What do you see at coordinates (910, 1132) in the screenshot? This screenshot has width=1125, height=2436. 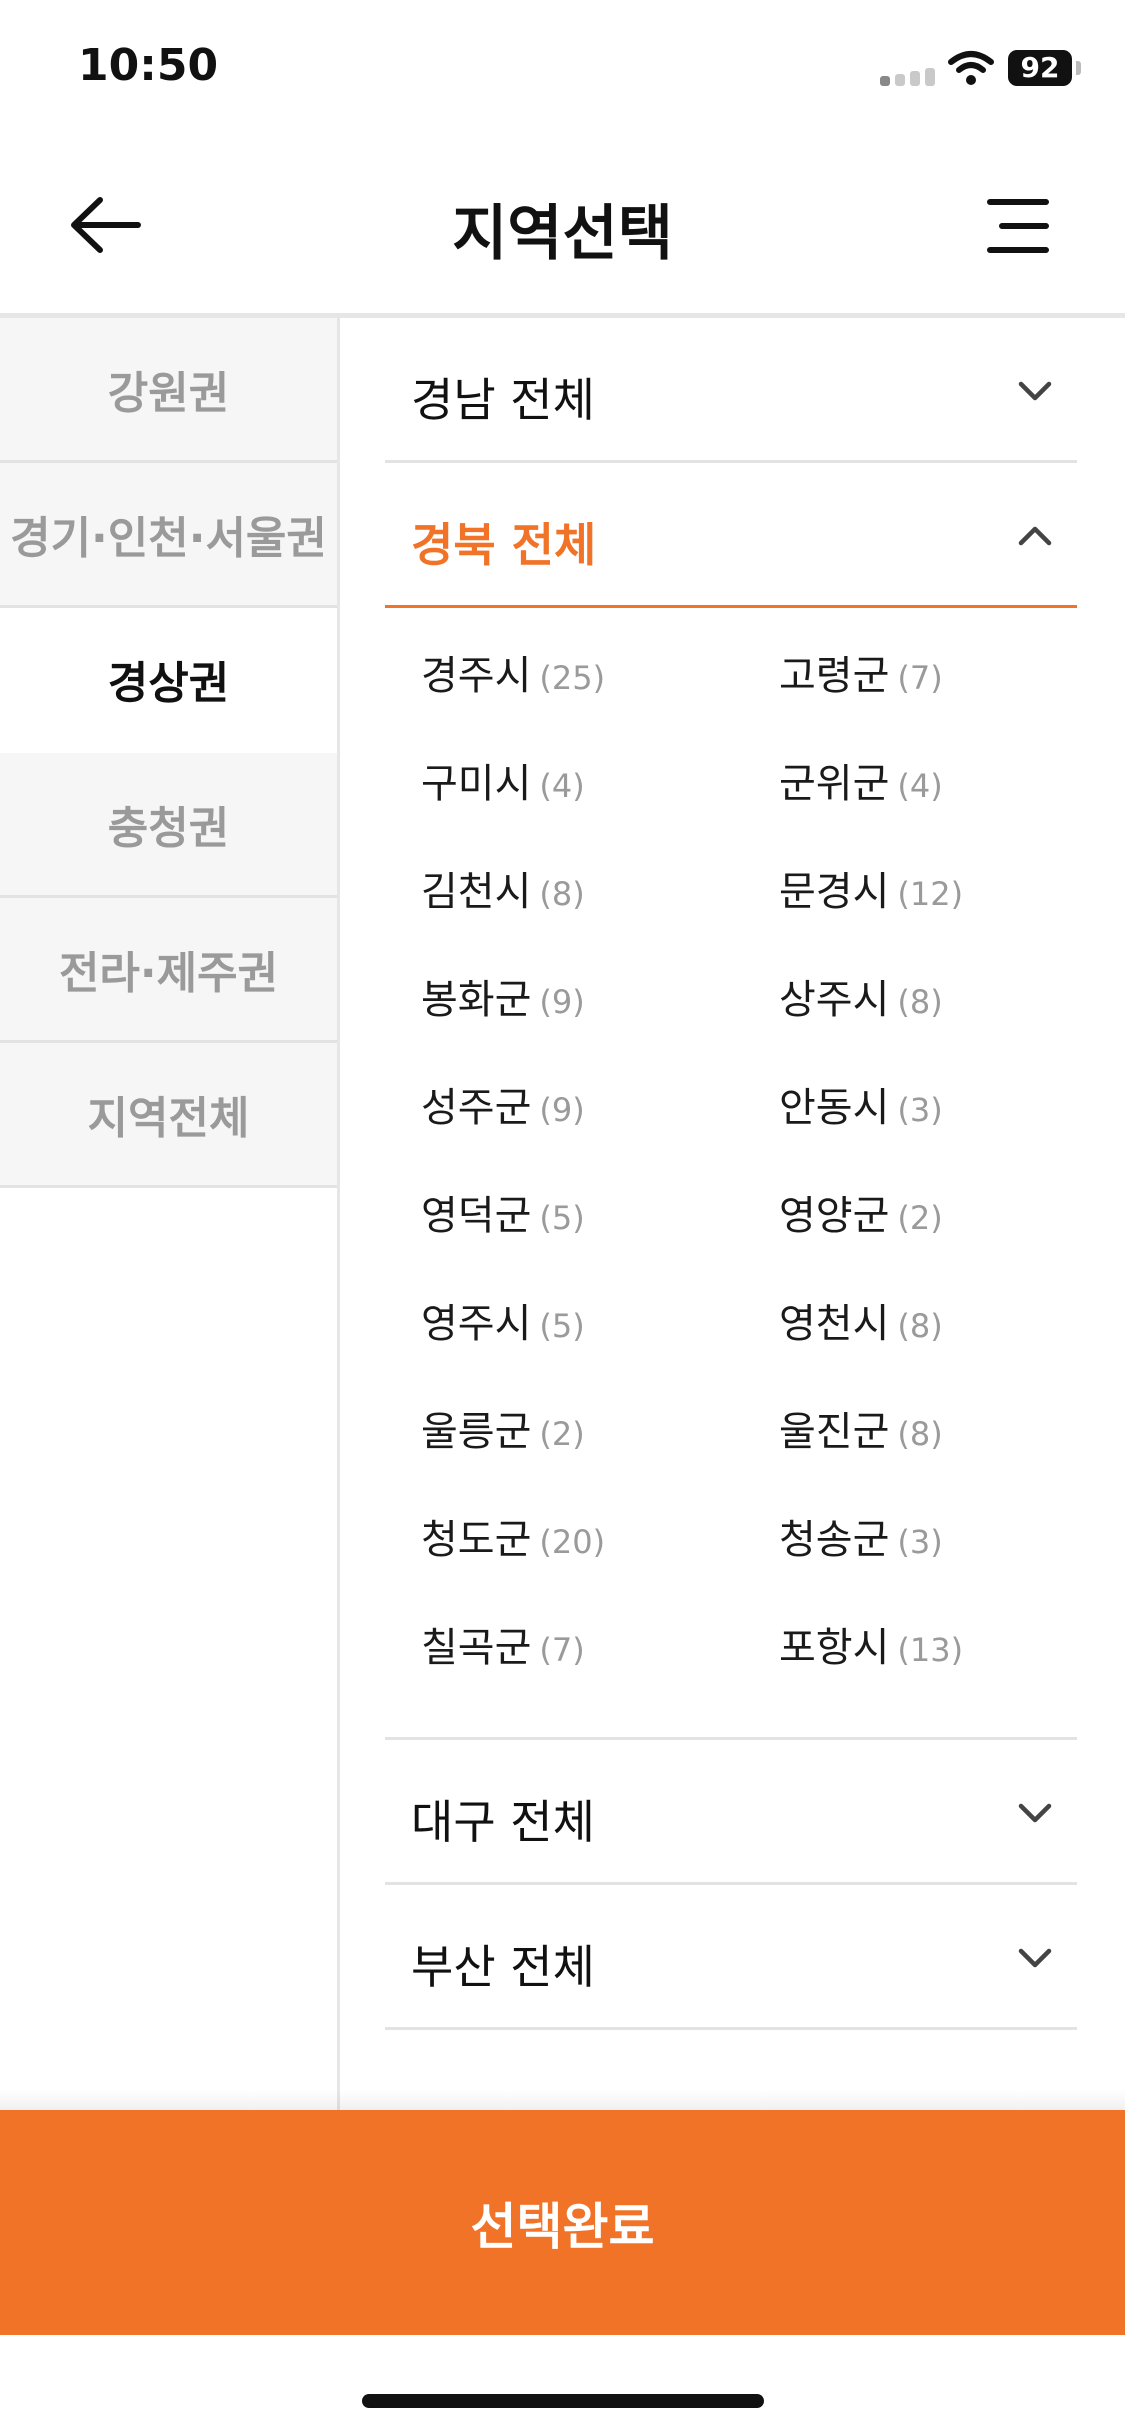 I see `city-item: 안동시 (3)` at bounding box center [910, 1132].